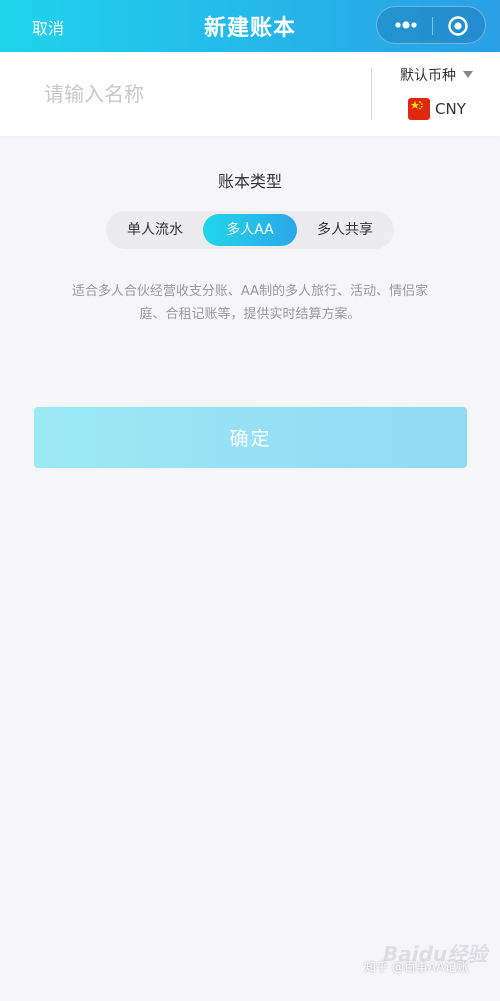 This screenshot has height=1001, width=500. What do you see at coordinates (458, 26) in the screenshot?
I see `record-circle-icon` at bounding box center [458, 26].